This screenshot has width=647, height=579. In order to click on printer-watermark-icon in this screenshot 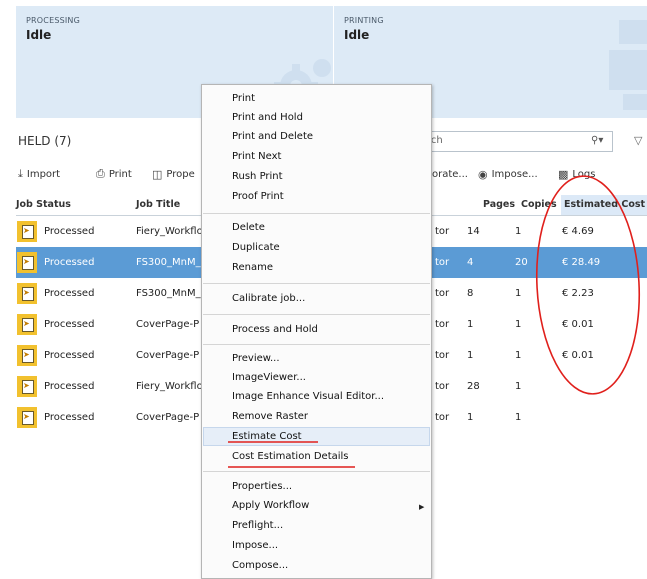, I will do `click(628, 65)`.